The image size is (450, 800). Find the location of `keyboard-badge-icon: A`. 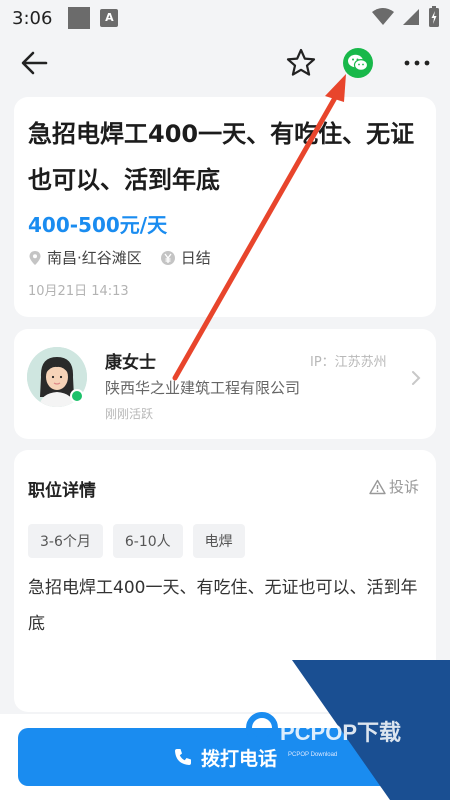

keyboard-badge-icon: A is located at coordinates (109, 18).